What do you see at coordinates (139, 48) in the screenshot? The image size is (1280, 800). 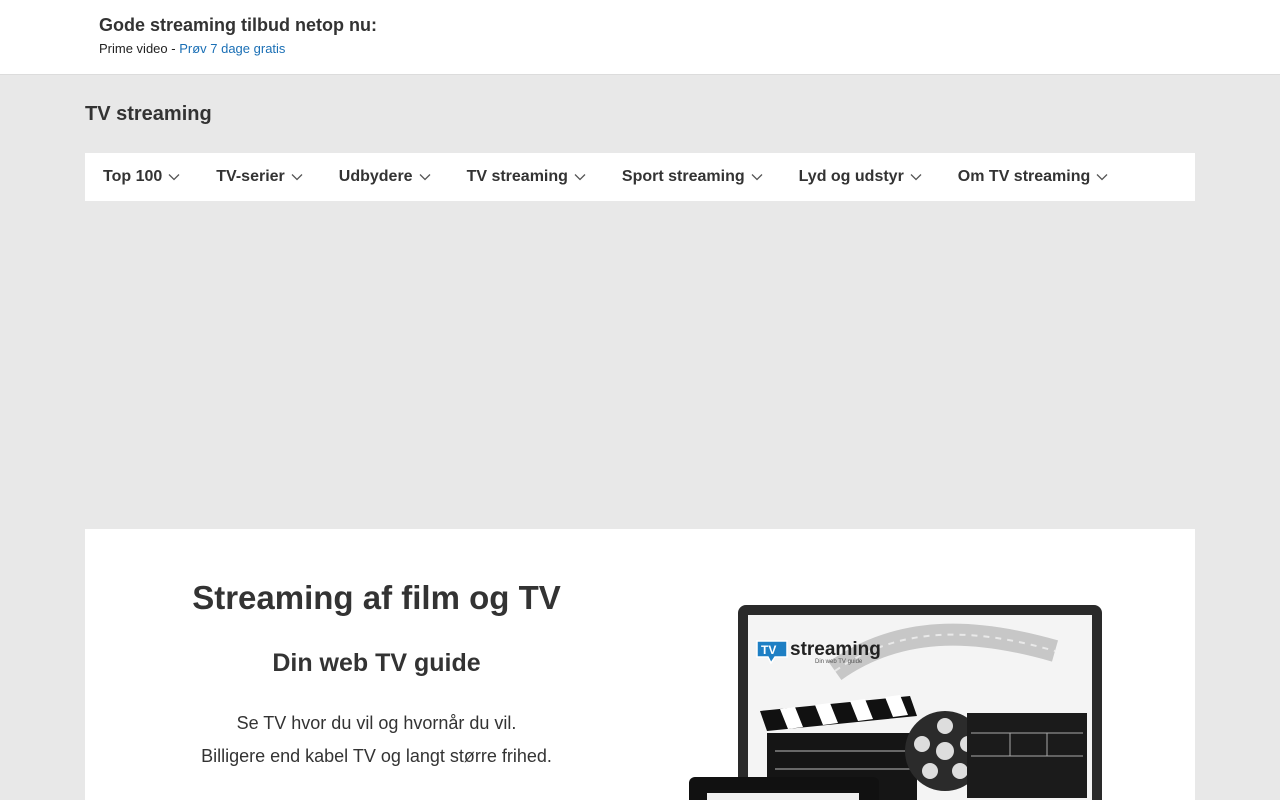 I see `promo-prefix: Prime video -` at bounding box center [139, 48].